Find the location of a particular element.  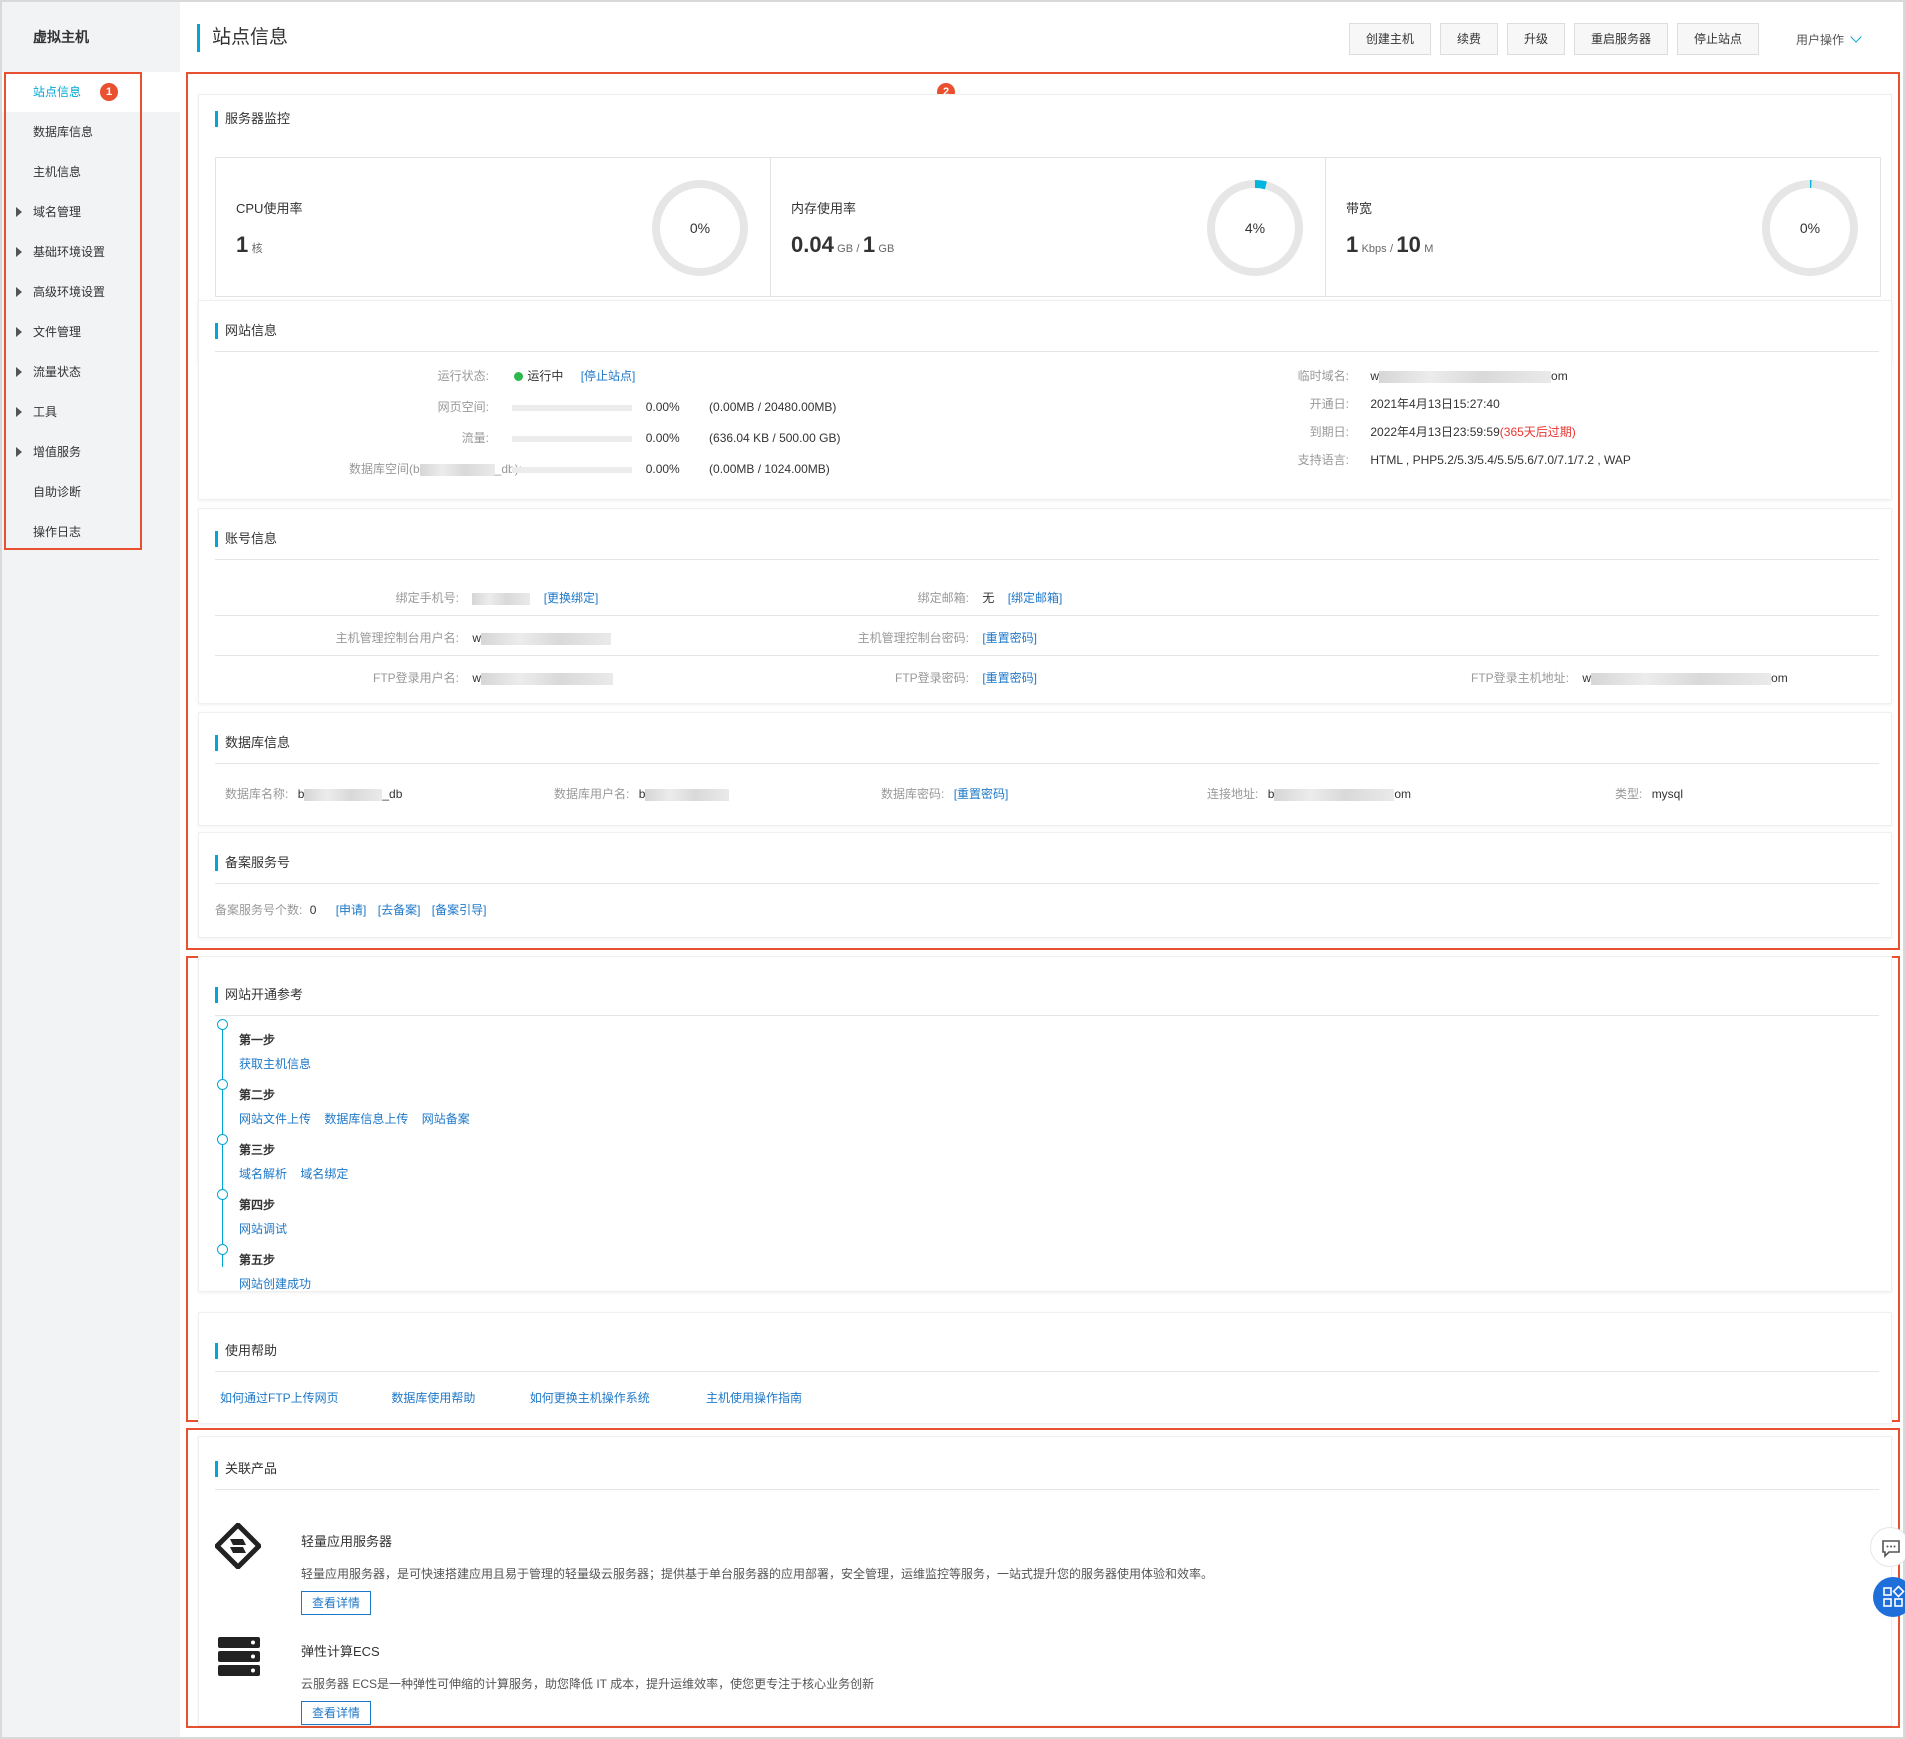

dns-resolve-link: 域名解析 is located at coordinates (263, 1174).